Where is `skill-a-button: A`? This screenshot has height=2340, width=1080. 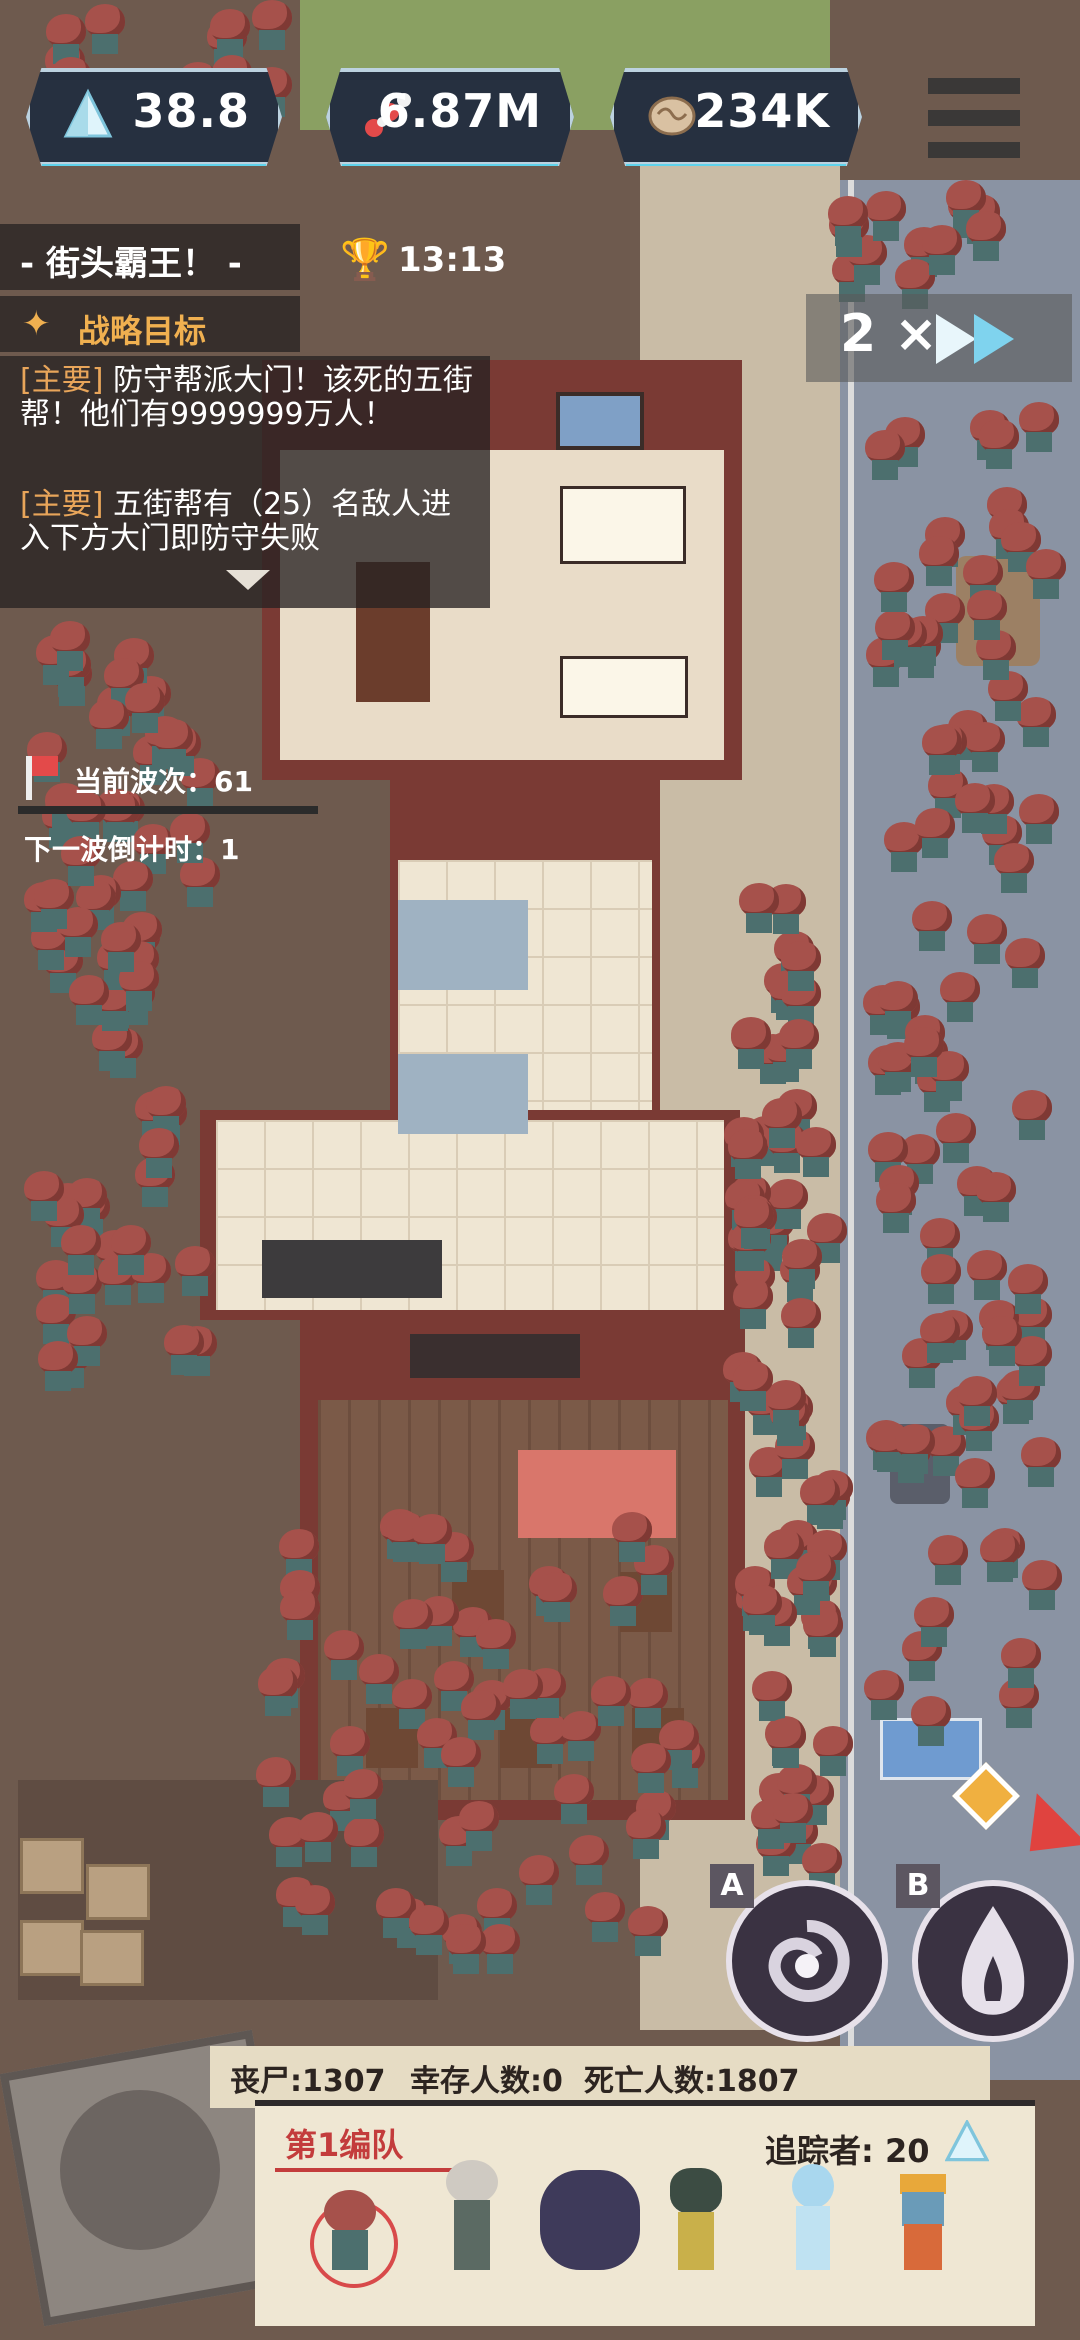 skill-a-button: A is located at coordinates (799, 1953).